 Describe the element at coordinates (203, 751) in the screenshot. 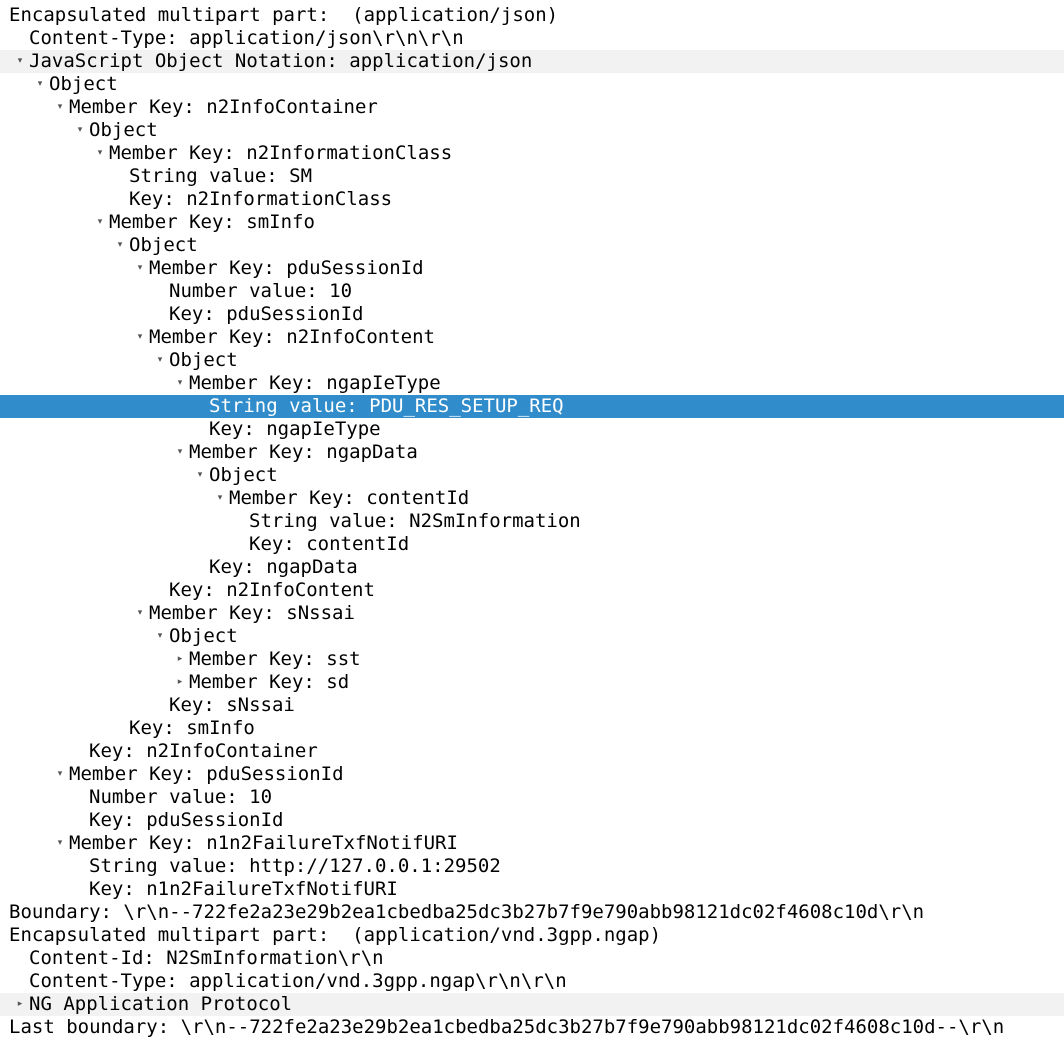

I see `tree-row-label: Key: n2InfoContainer` at that location.